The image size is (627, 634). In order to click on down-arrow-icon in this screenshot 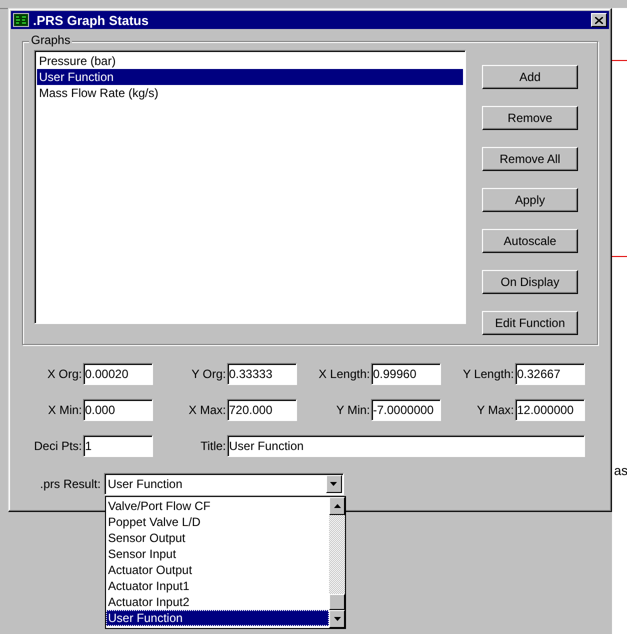, I will do `click(337, 619)`.